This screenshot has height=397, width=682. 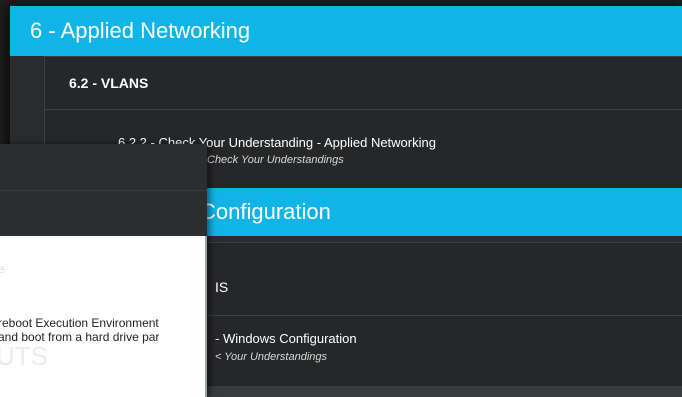 I want to click on topic-6-2-2-type: Check Your Understandings, so click(x=275, y=160).